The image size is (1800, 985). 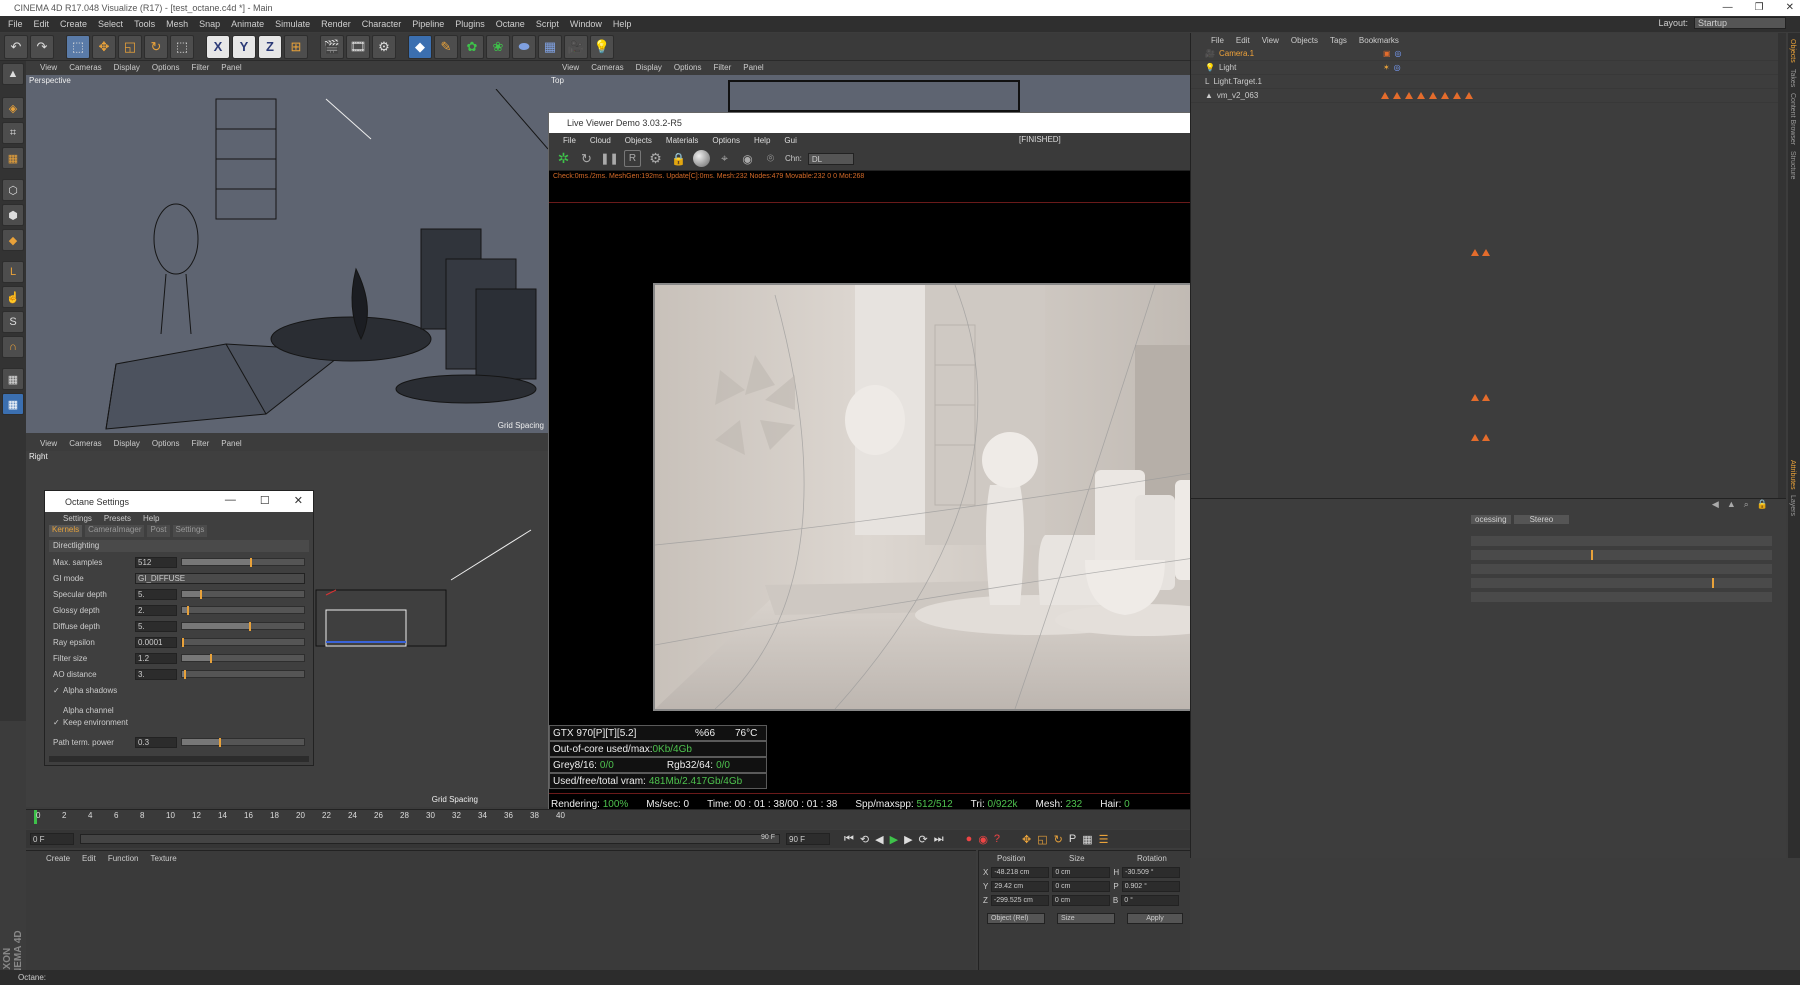 What do you see at coordinates (78, 46) in the screenshot?
I see `live-selection-icon: ⬚` at bounding box center [78, 46].